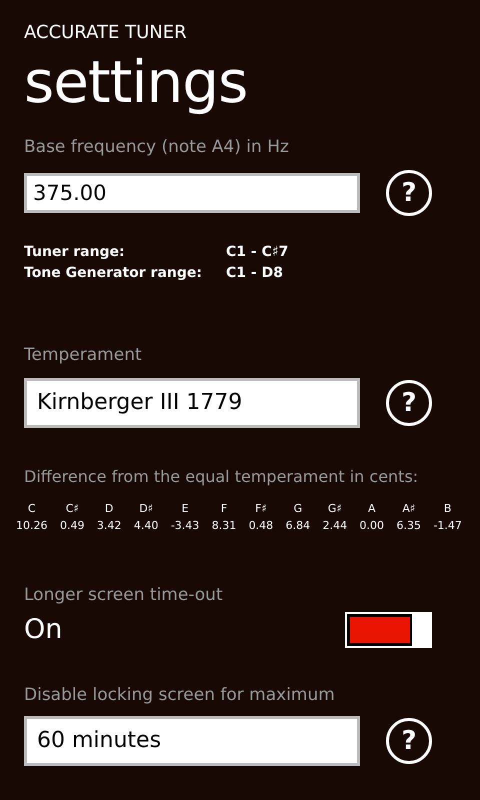 The width and height of the screenshot is (480, 800). What do you see at coordinates (224, 509) in the screenshot?
I see `note-name: F` at bounding box center [224, 509].